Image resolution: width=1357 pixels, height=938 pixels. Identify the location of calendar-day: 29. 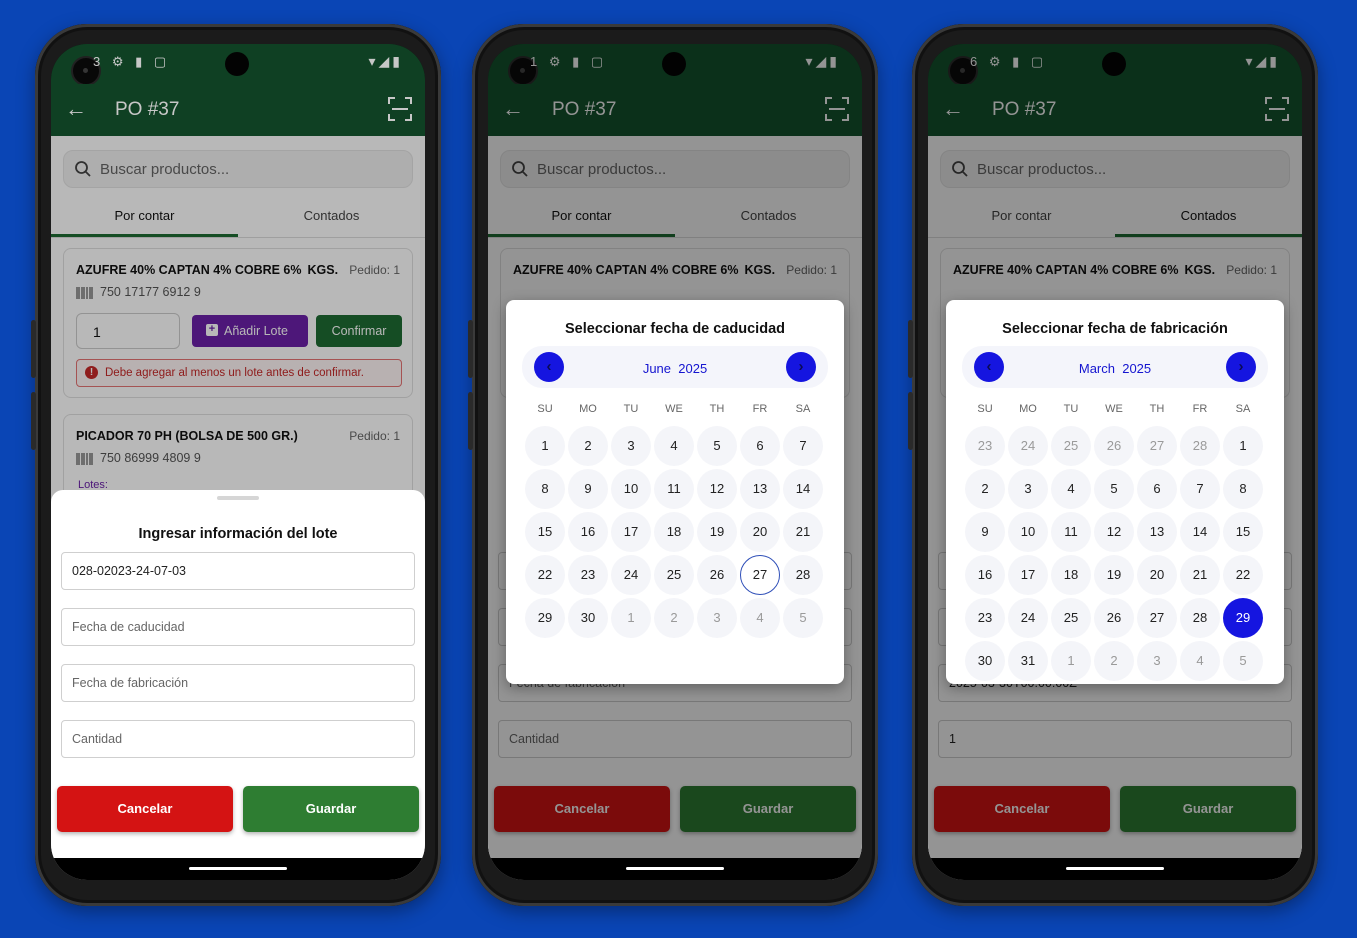
(545, 618).